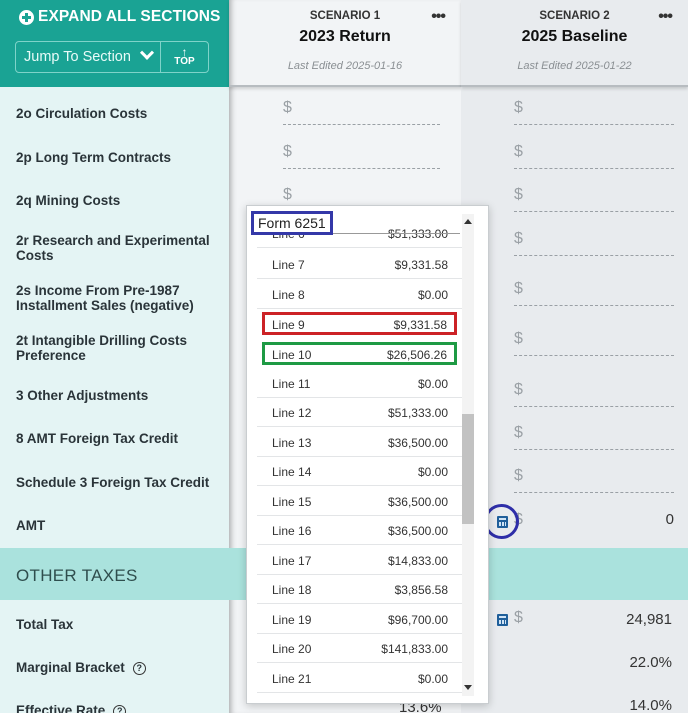  I want to click on last-edited: Last Edited 2025-01-22, so click(574, 66).